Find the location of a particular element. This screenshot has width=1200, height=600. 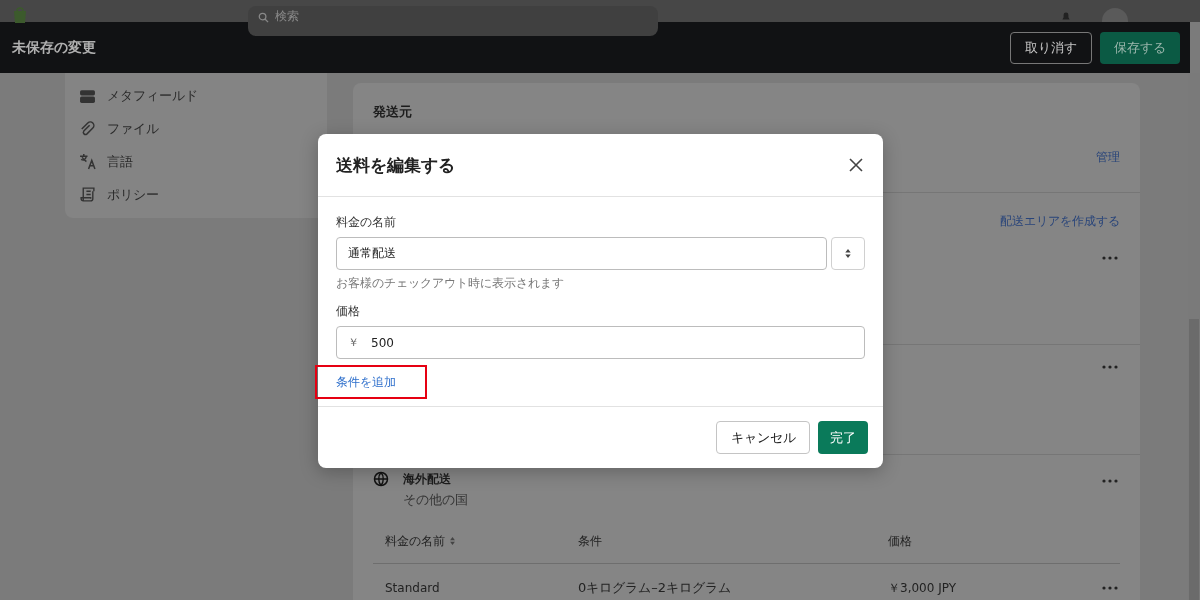

zone-name: 海外配送 is located at coordinates (427, 479).